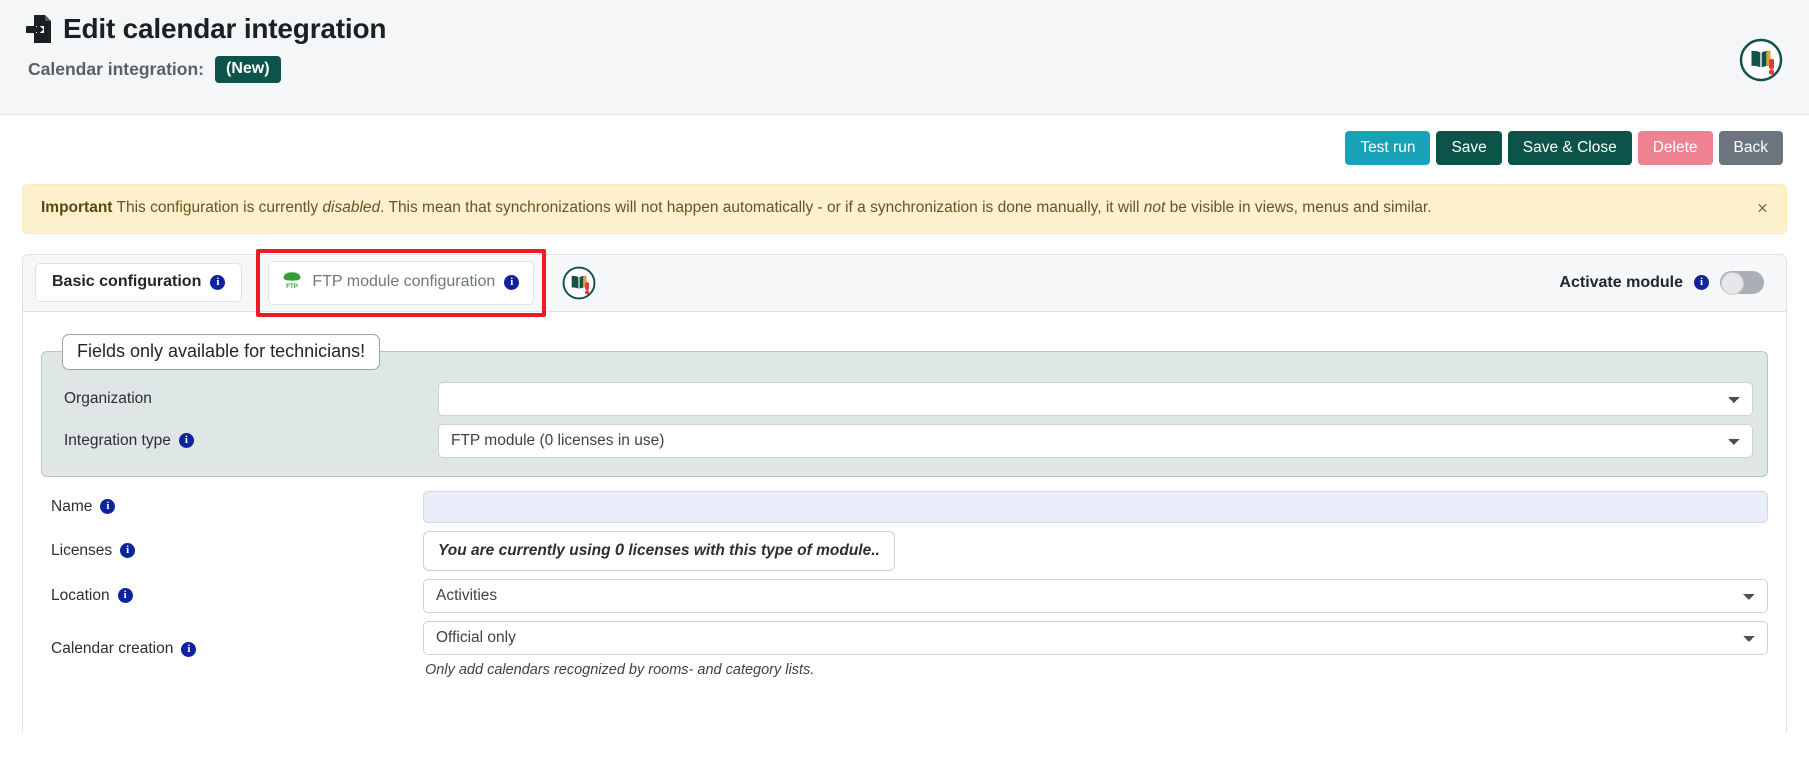  I want to click on integration-type-select: FTP module (0 licenses in use), so click(1095, 440).